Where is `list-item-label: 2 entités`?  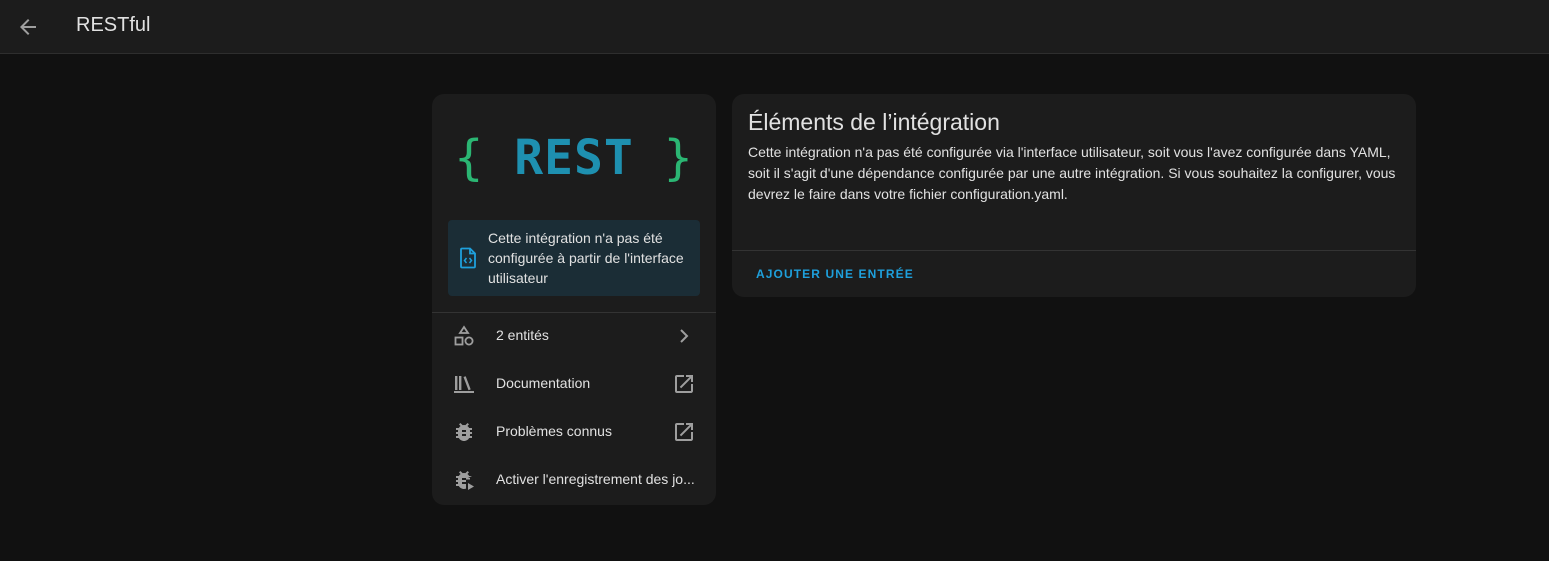
list-item-label: 2 entités is located at coordinates (522, 335).